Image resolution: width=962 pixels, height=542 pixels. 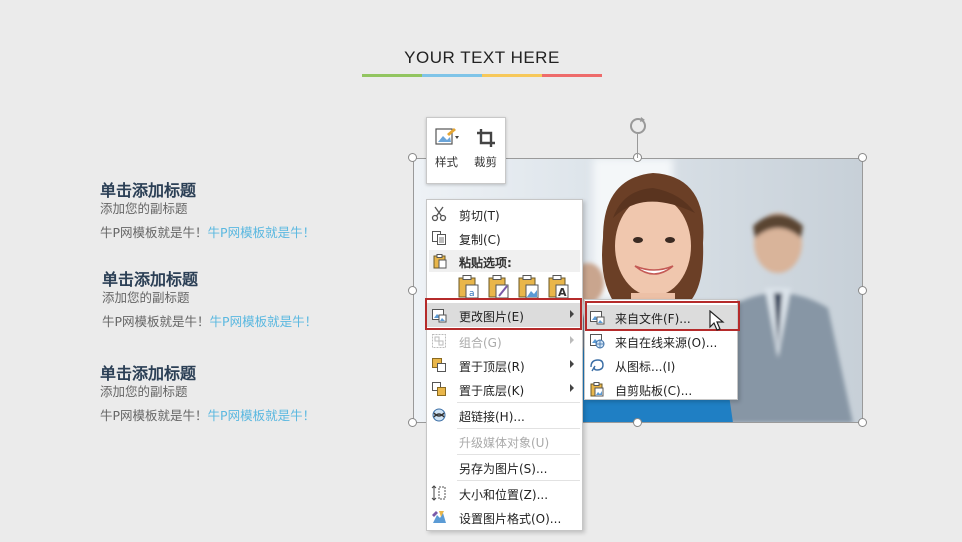 I want to click on paste-options-header: 粘贴选项:, so click(x=504, y=261).